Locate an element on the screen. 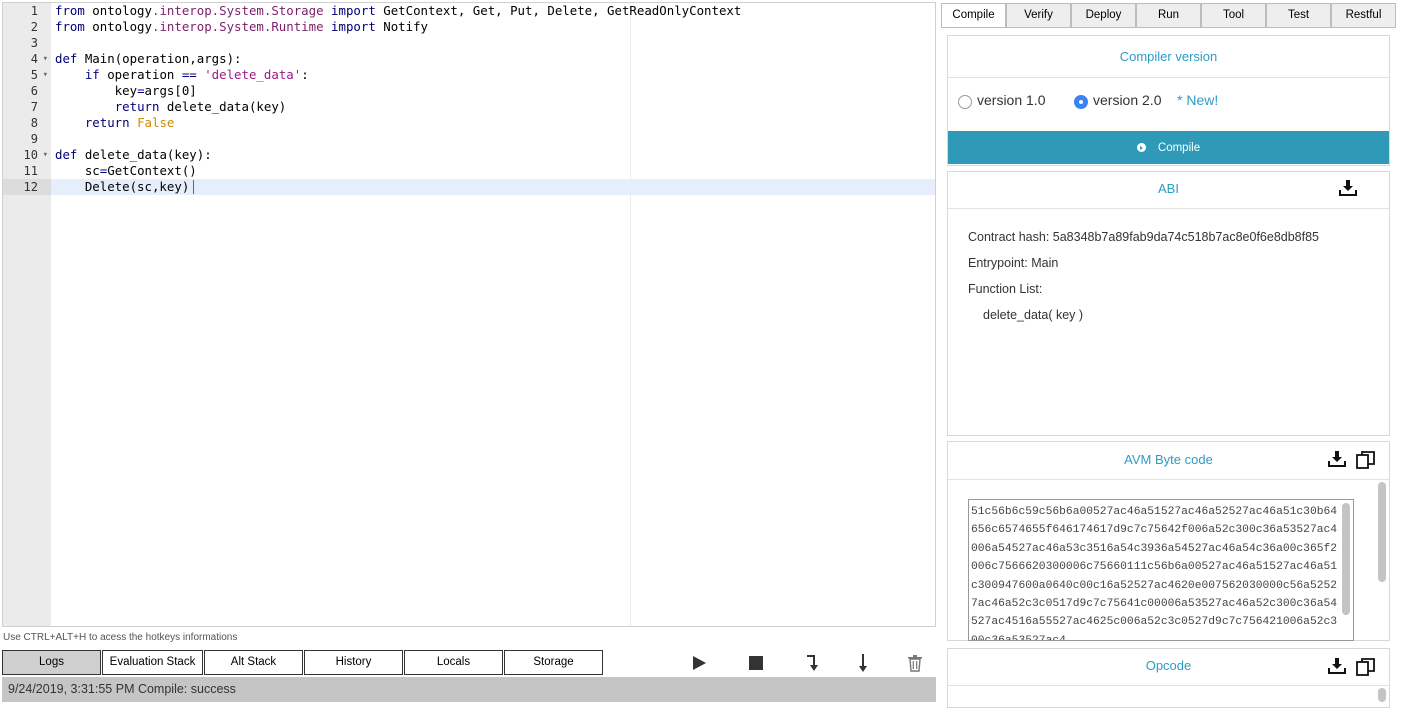  tab-alt-stack: Alt Stack is located at coordinates (253, 662).